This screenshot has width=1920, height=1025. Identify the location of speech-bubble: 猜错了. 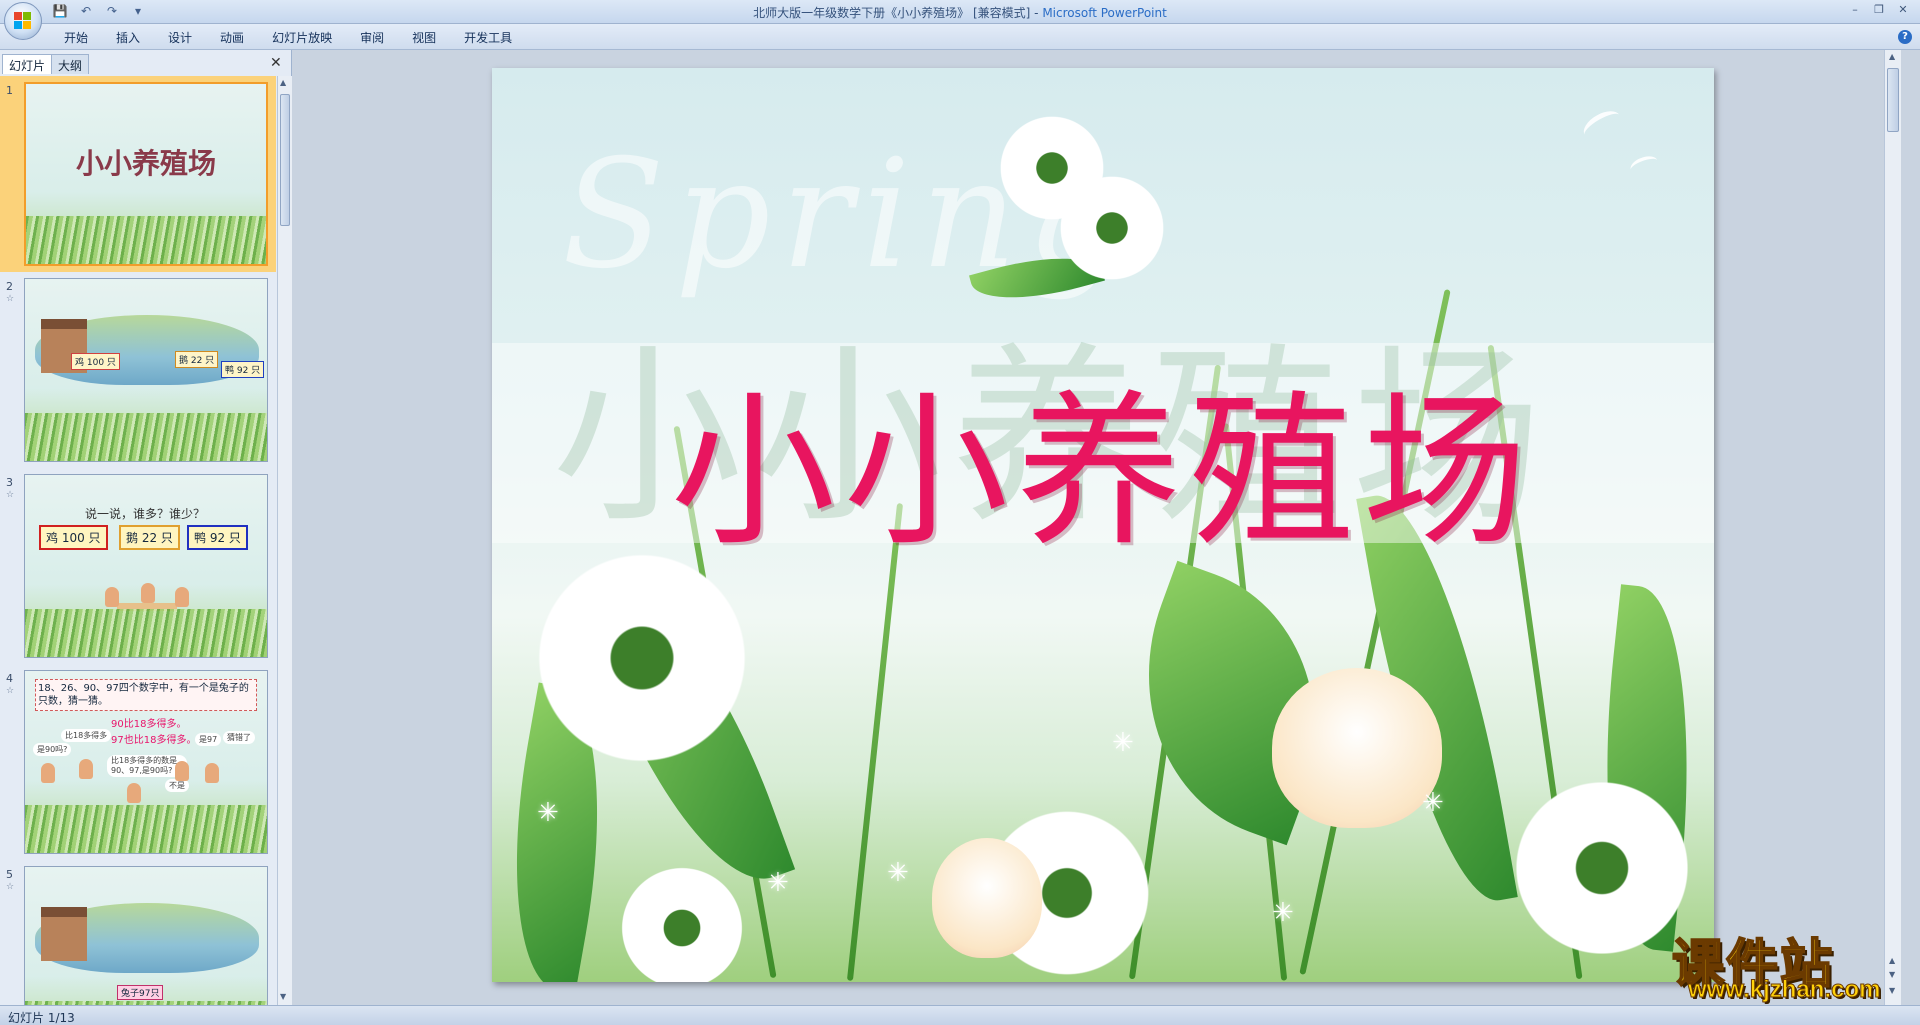
(239, 737).